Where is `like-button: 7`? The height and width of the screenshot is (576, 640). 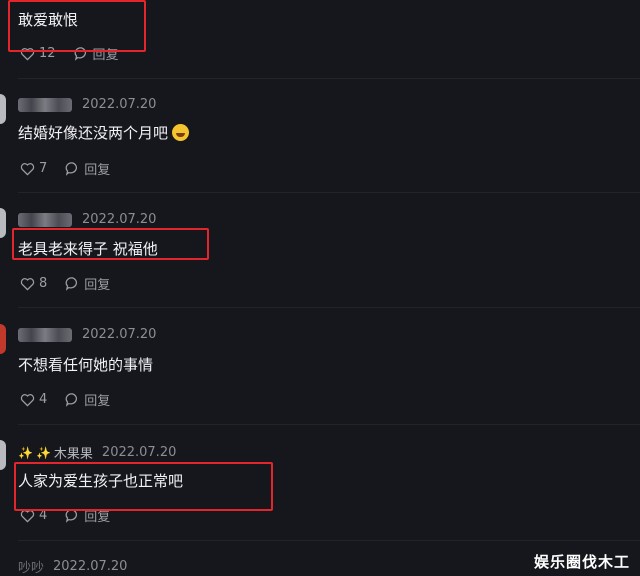 like-button: 7 is located at coordinates (33, 168).